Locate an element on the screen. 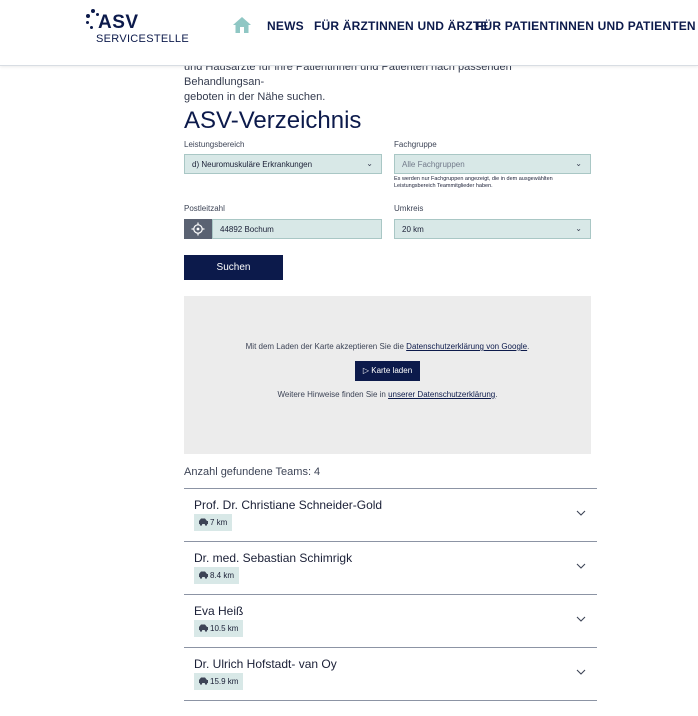  page-title: ASV-Verzeichnis is located at coordinates (273, 120).